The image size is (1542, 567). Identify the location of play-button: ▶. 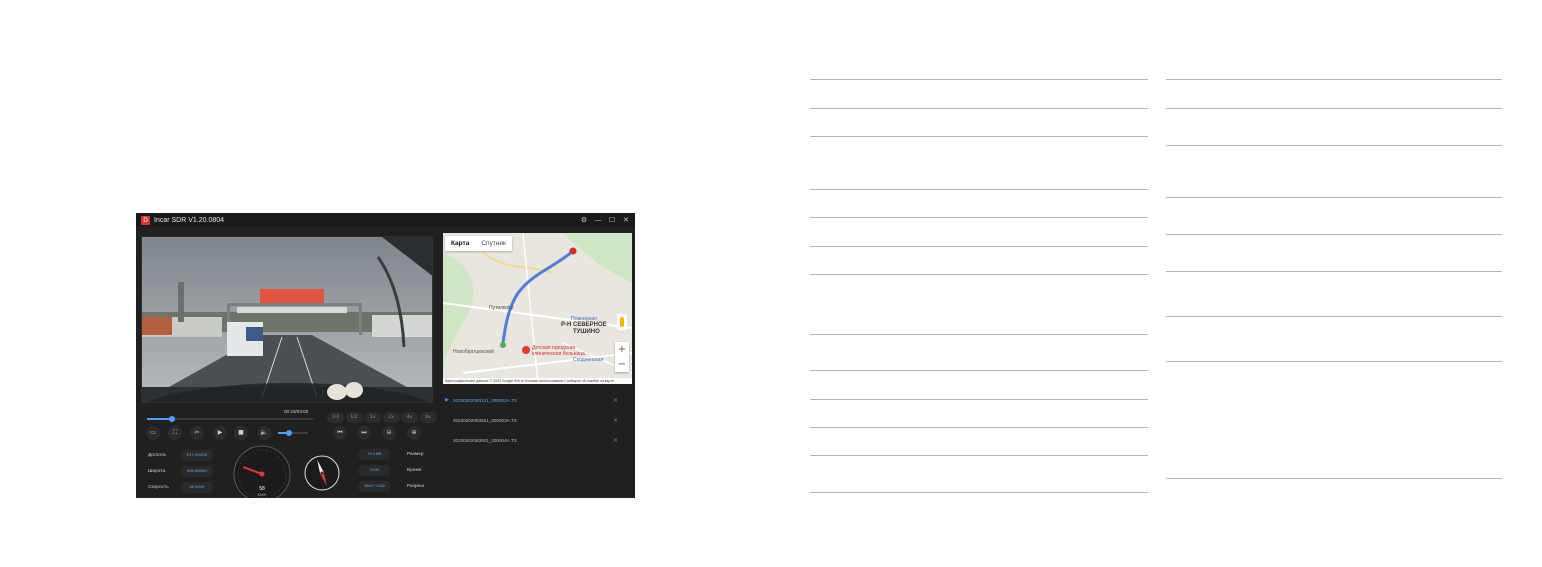
(220, 433).